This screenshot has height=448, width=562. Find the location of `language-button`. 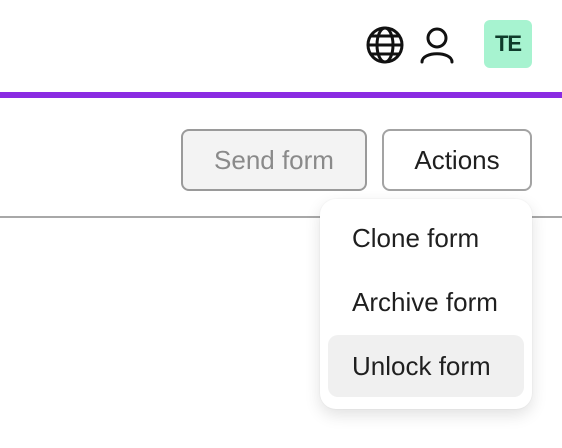

language-button is located at coordinates (385, 45).